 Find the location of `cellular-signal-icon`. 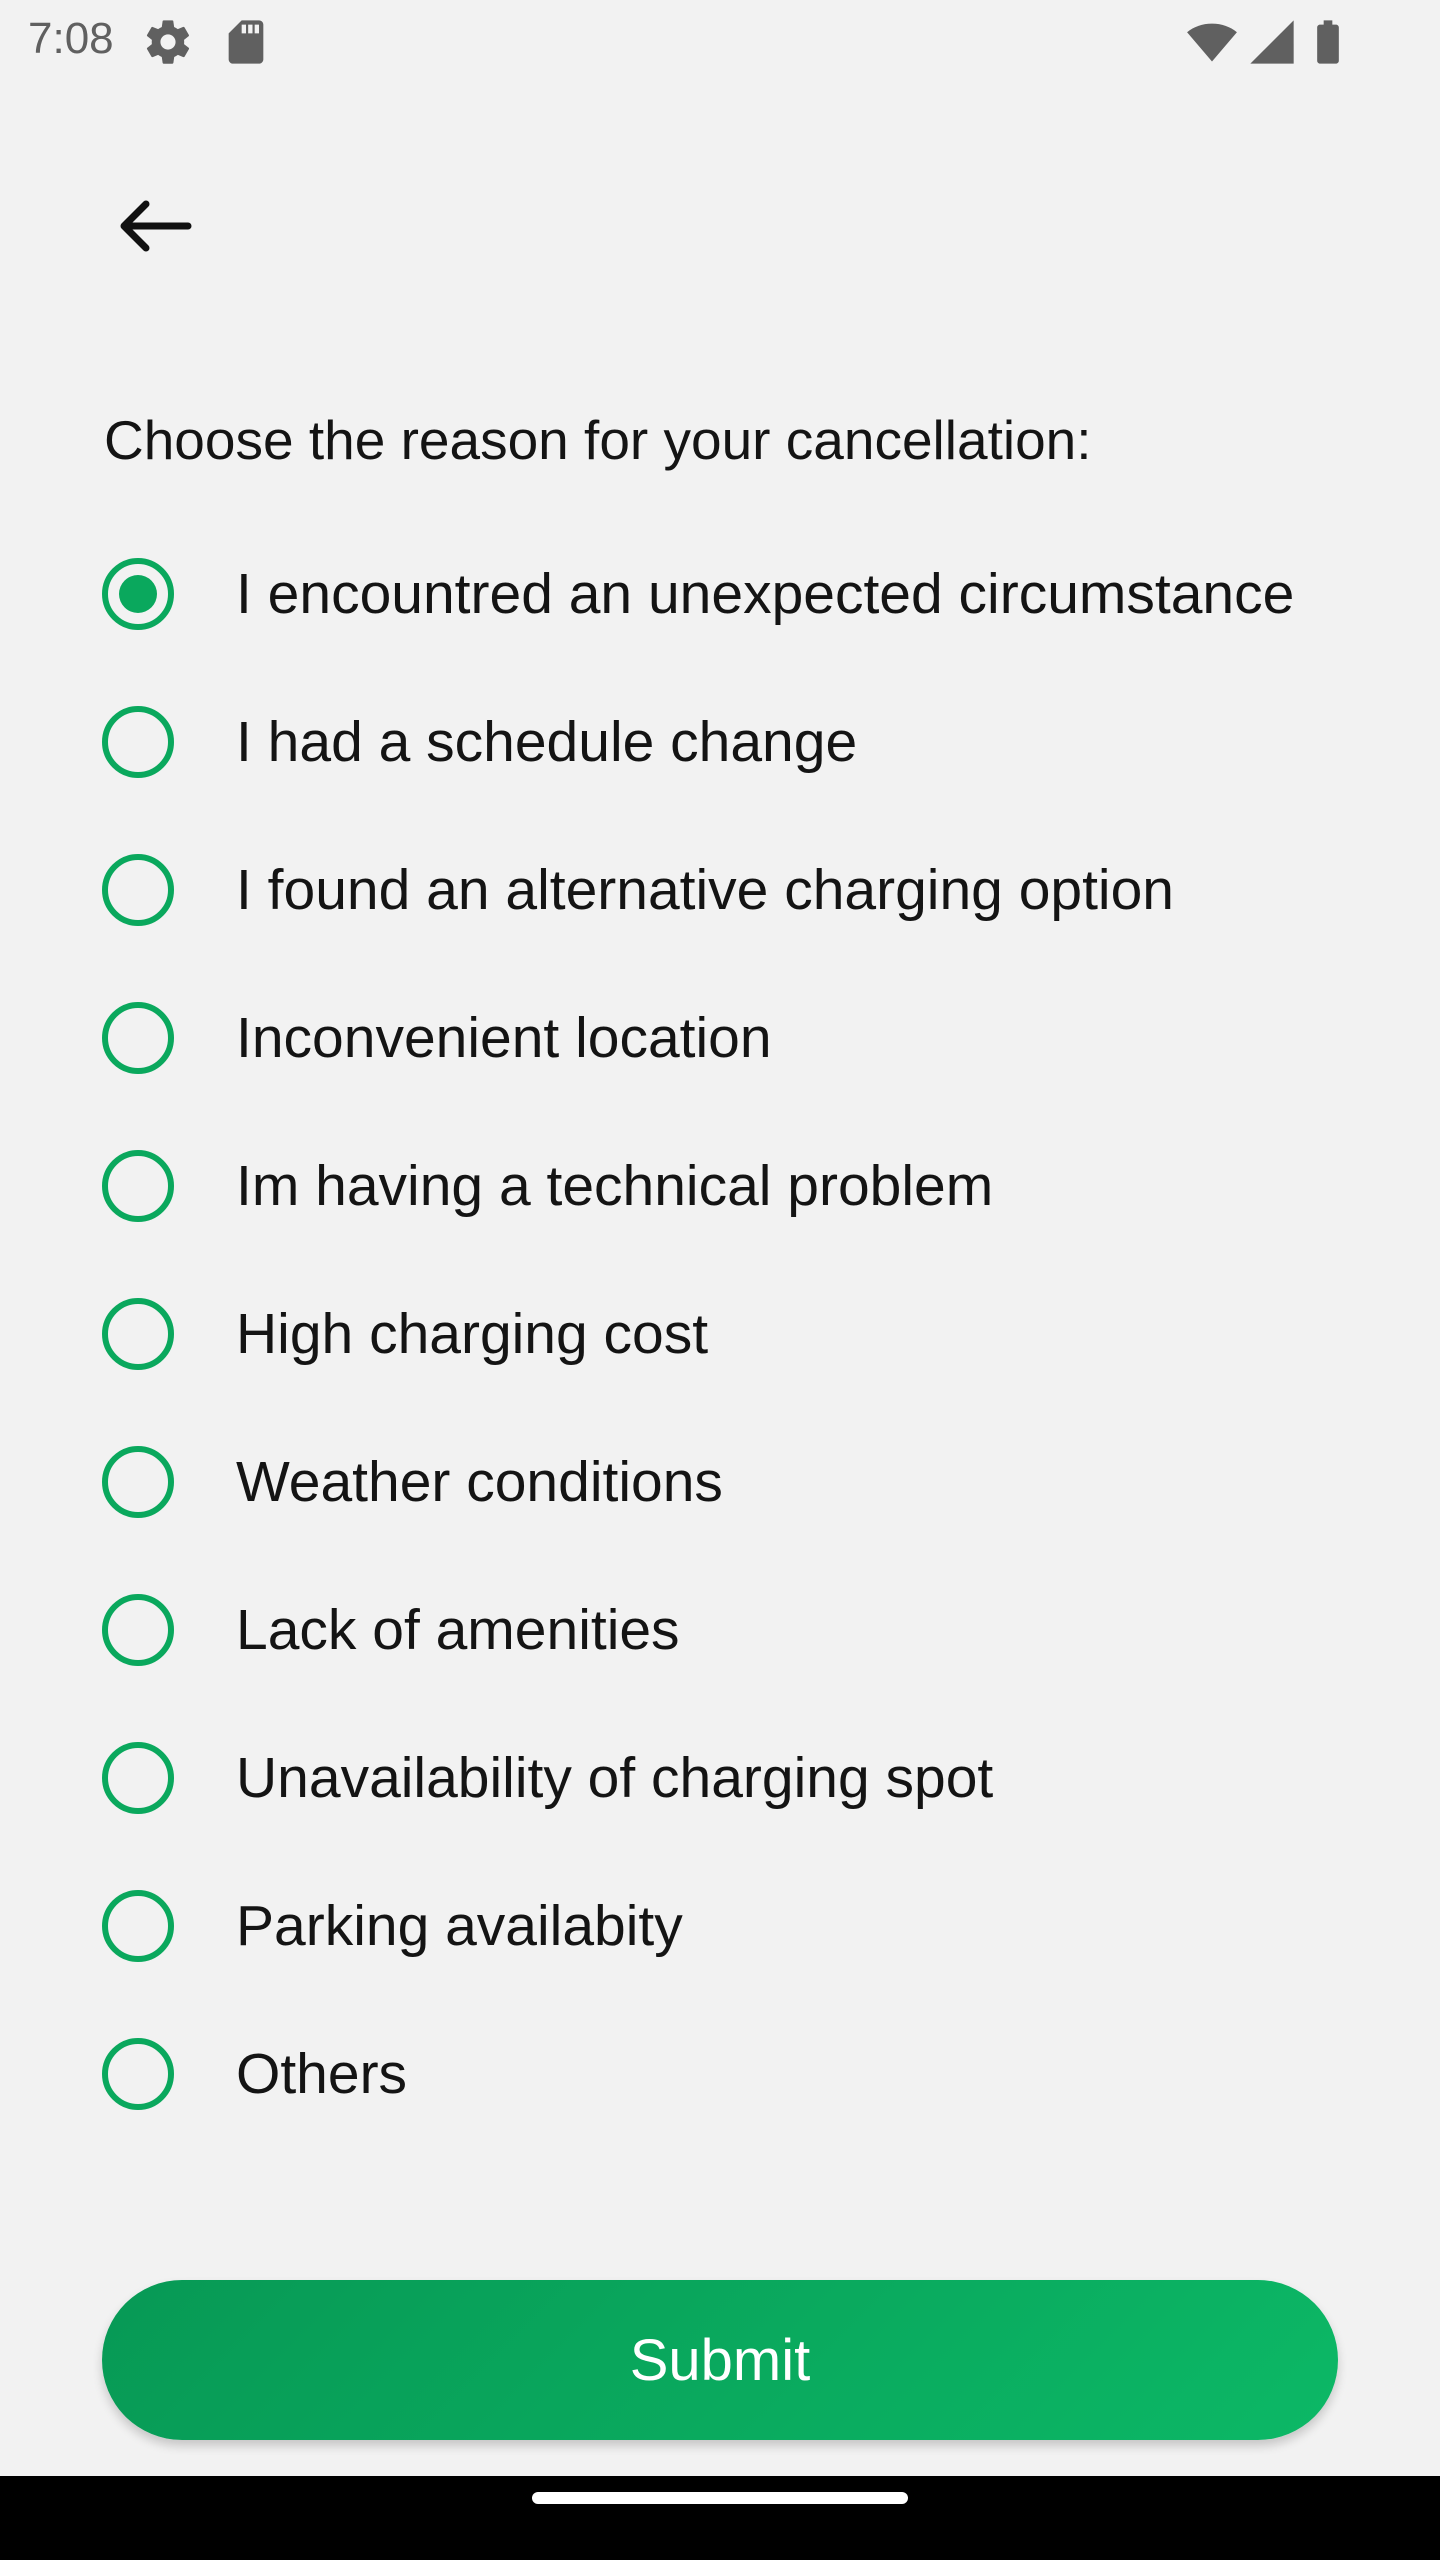

cellular-signal-icon is located at coordinates (1272, 42).